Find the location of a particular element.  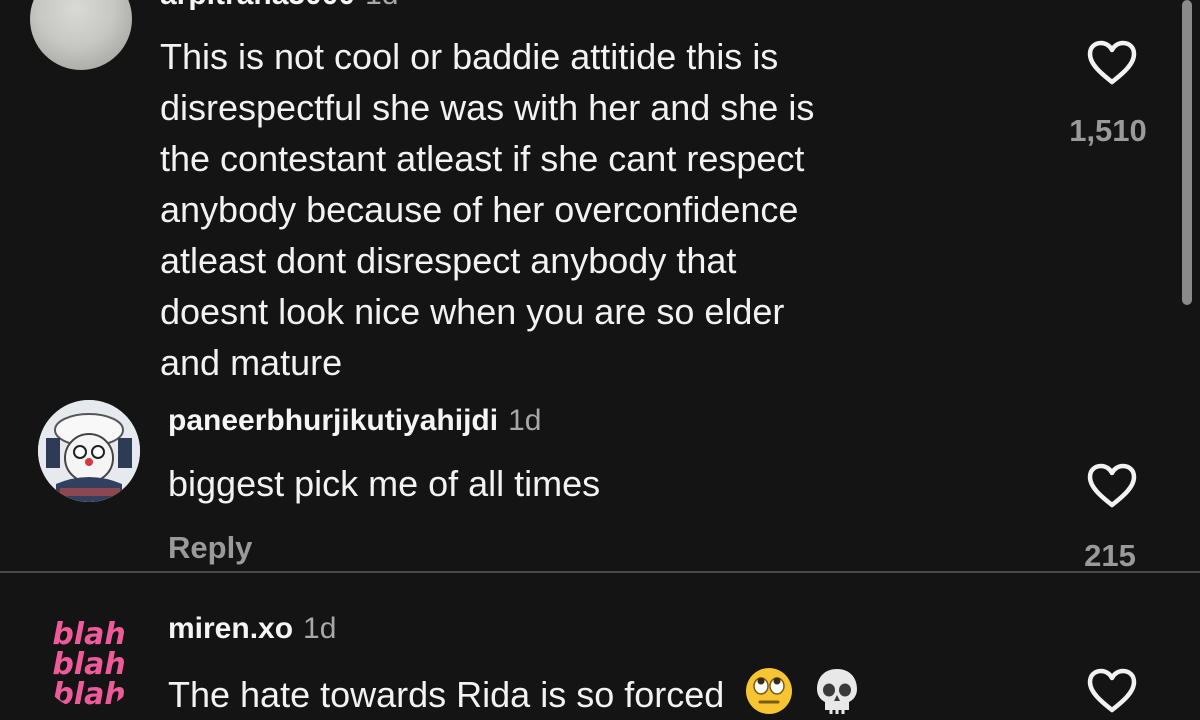

comment-text-content: The hate towards Rida is so forced is located at coordinates (446, 695).